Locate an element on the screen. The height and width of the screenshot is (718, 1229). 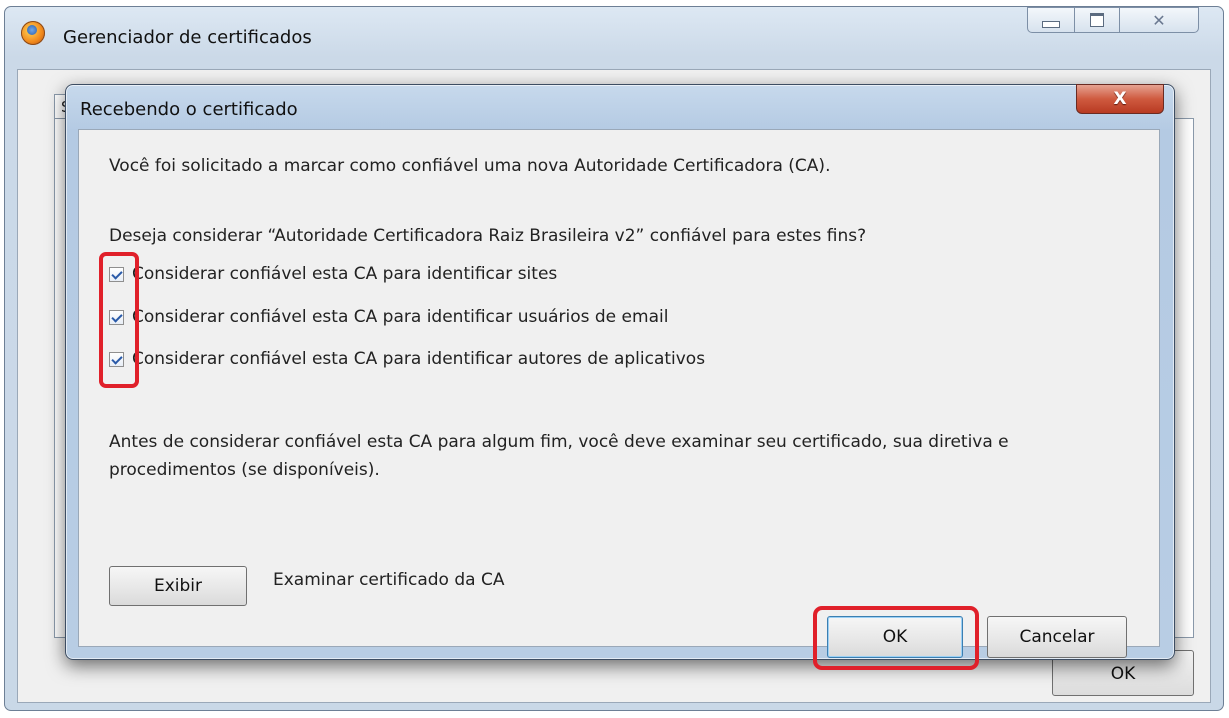
minimize-icon is located at coordinates (1051, 24).